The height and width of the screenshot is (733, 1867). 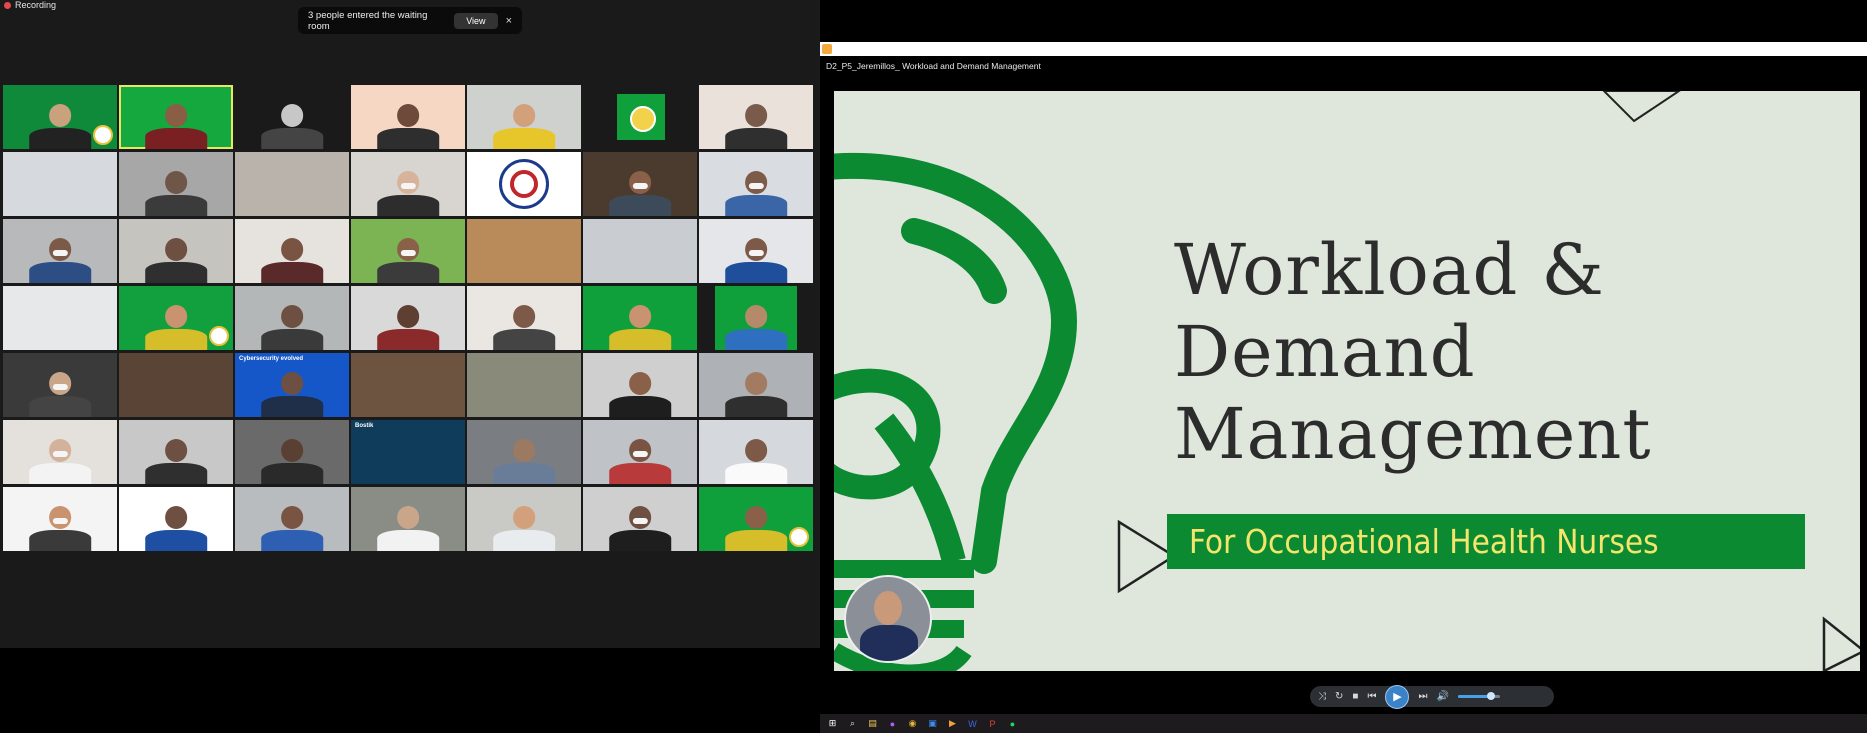 I want to click on play-button: ▶, so click(x=1397, y=696).